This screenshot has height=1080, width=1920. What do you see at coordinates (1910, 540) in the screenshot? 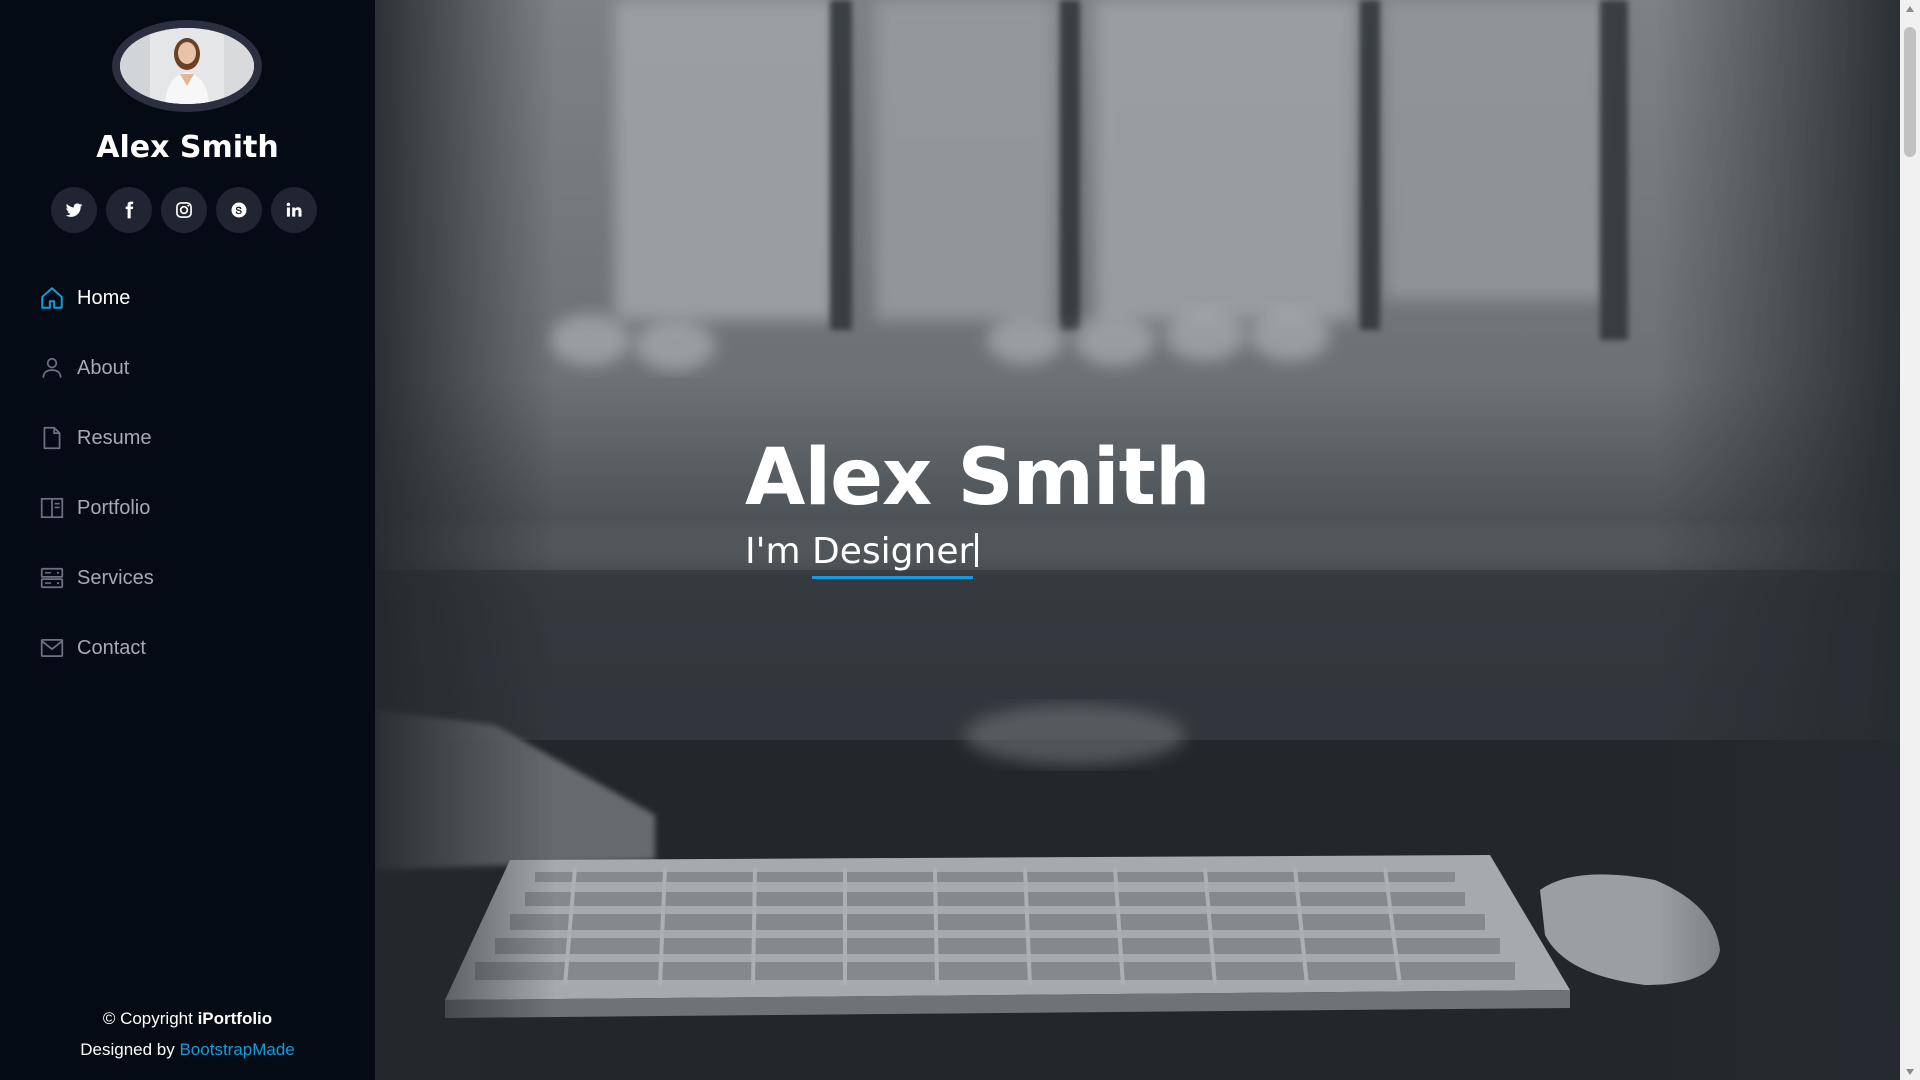
I see `page-scrollbar` at bounding box center [1910, 540].